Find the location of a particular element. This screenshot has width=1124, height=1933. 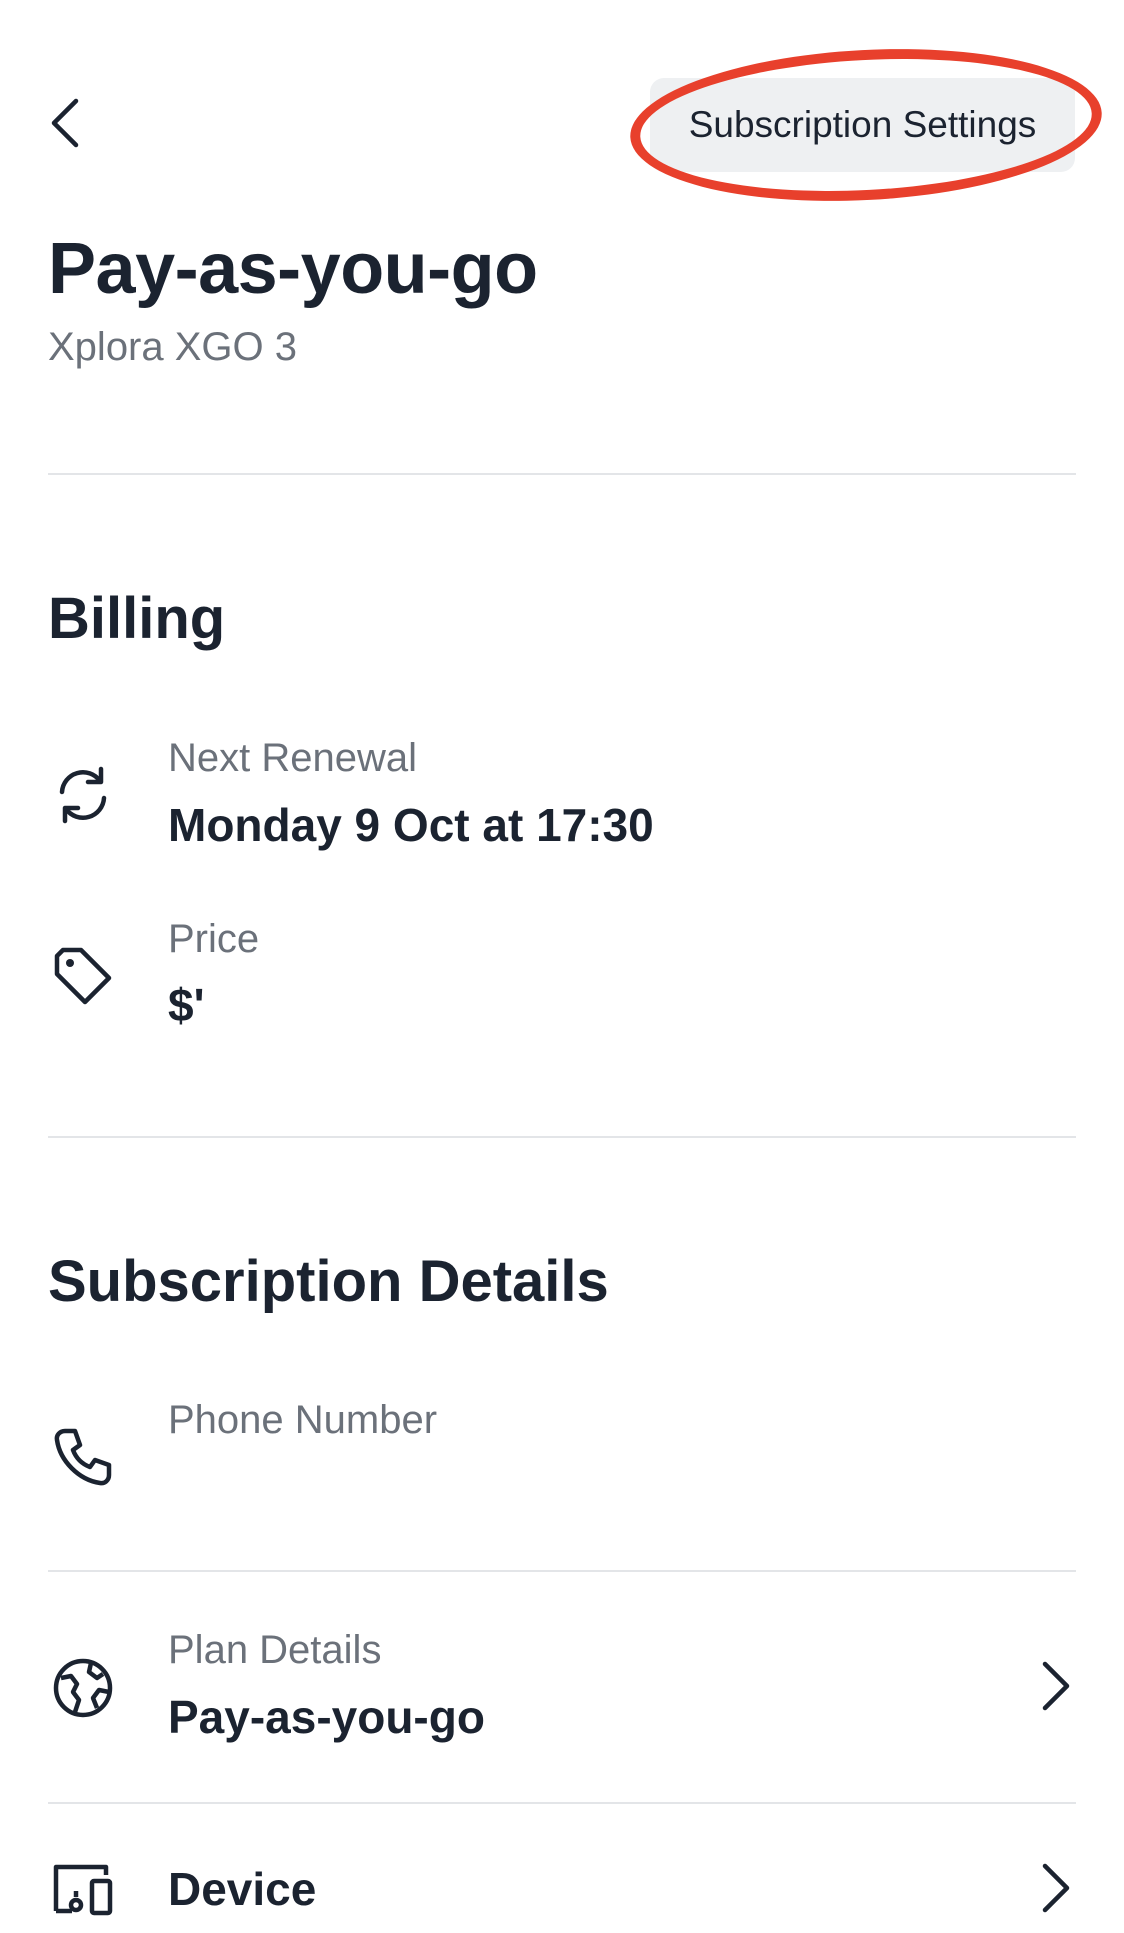

price-label: Price is located at coordinates (214, 939).